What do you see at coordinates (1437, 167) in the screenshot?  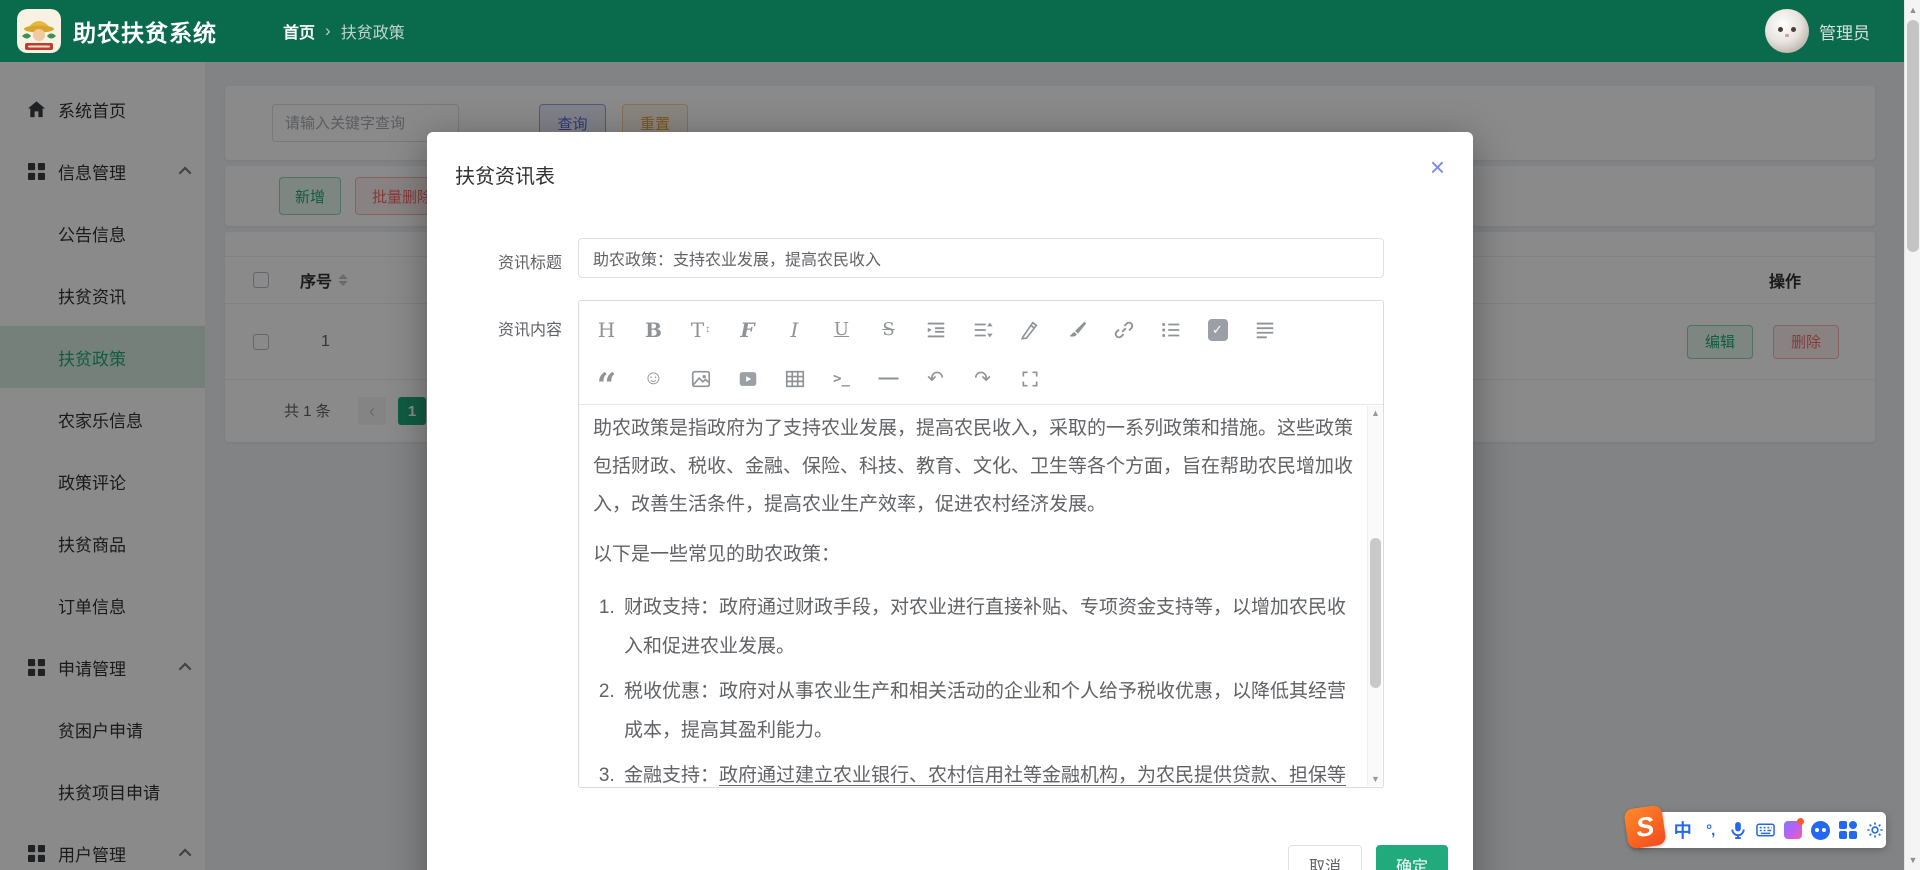 I see `close-icon: ×` at bounding box center [1437, 167].